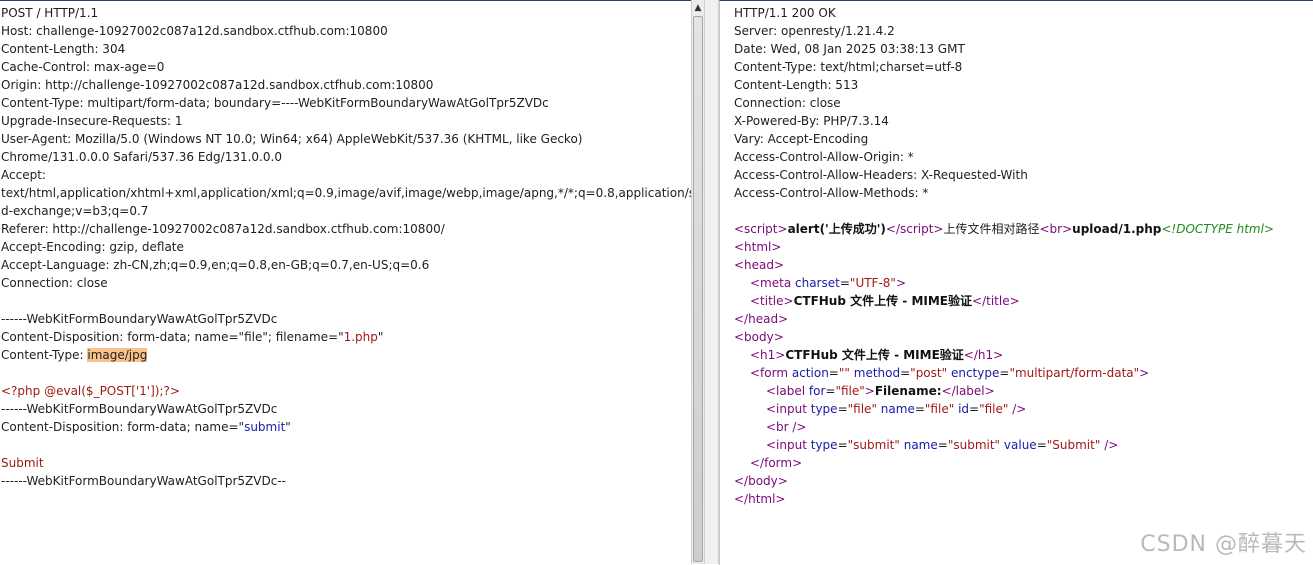 This screenshot has width=1313, height=565. I want to click on request-line: Accept:, so click(23, 175).